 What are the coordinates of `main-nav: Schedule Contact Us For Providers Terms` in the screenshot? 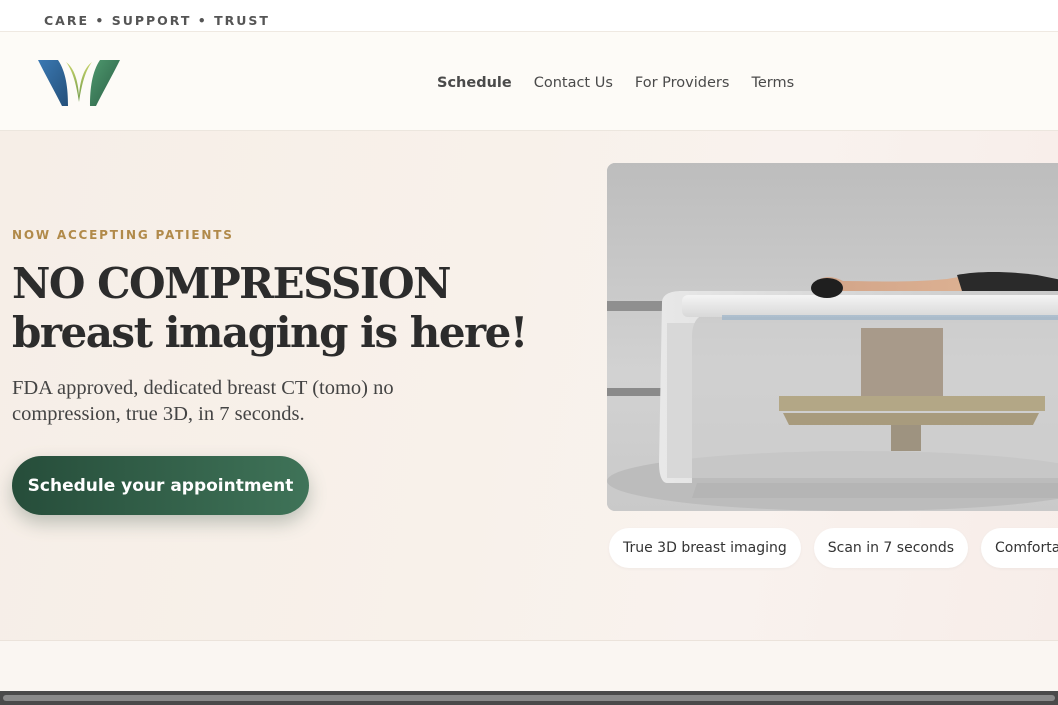 It's located at (615, 83).